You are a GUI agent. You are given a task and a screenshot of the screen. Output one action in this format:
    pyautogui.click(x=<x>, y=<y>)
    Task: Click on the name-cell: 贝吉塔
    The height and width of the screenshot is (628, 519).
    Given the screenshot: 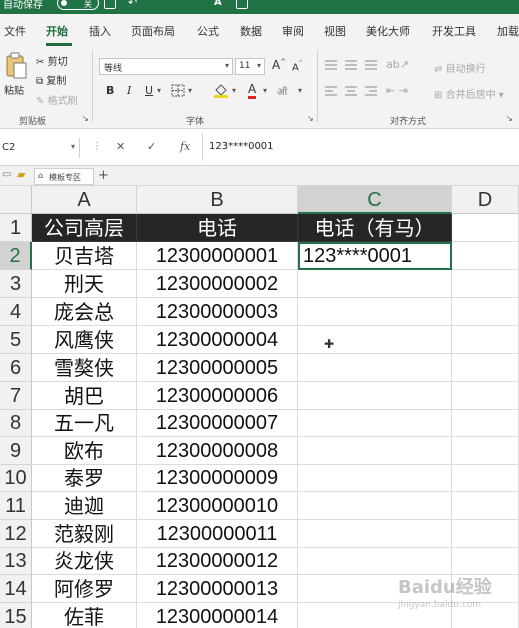 What is the action you would take?
    pyautogui.click(x=84, y=256)
    